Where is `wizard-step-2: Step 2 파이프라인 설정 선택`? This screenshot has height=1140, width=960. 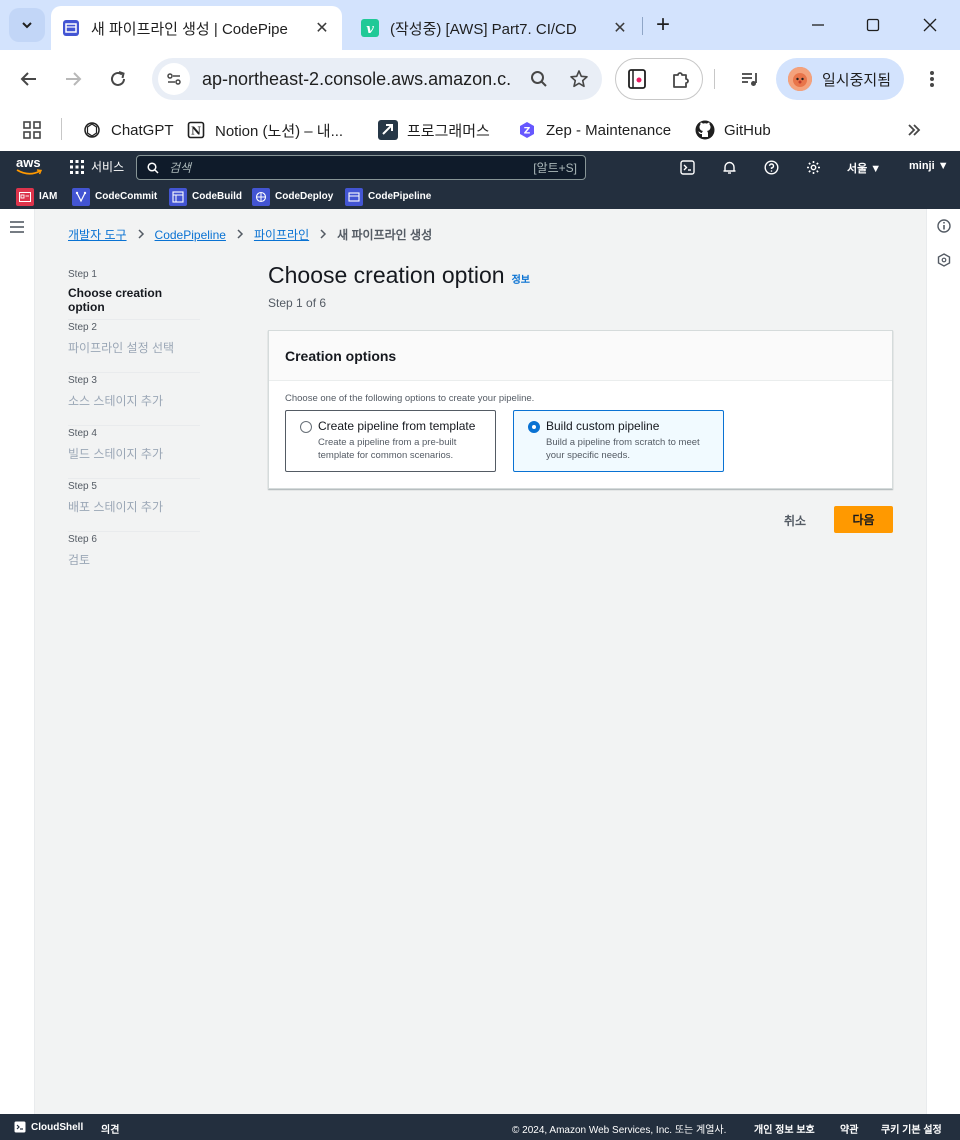
wizard-step-2: Step 2 파이프라인 설정 선택 is located at coordinates (134, 346).